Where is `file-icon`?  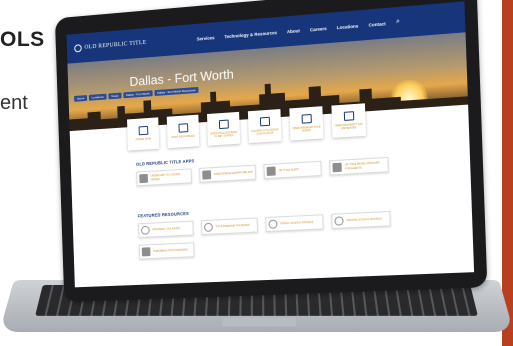 file-icon is located at coordinates (306, 118).